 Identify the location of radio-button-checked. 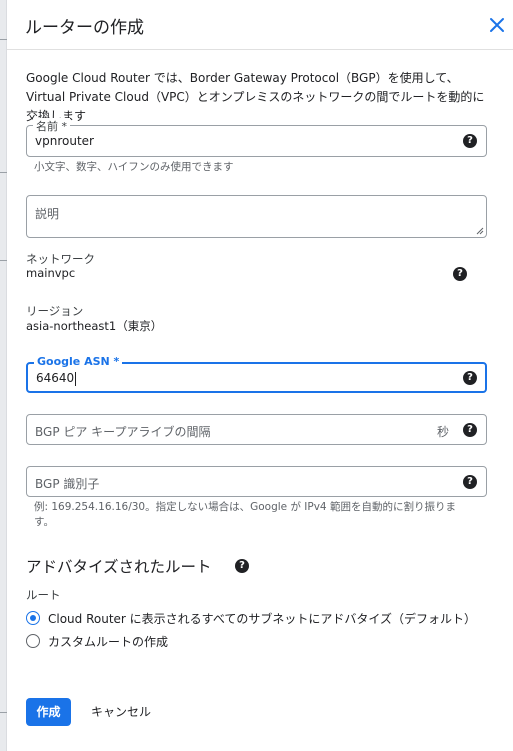
(33, 618).